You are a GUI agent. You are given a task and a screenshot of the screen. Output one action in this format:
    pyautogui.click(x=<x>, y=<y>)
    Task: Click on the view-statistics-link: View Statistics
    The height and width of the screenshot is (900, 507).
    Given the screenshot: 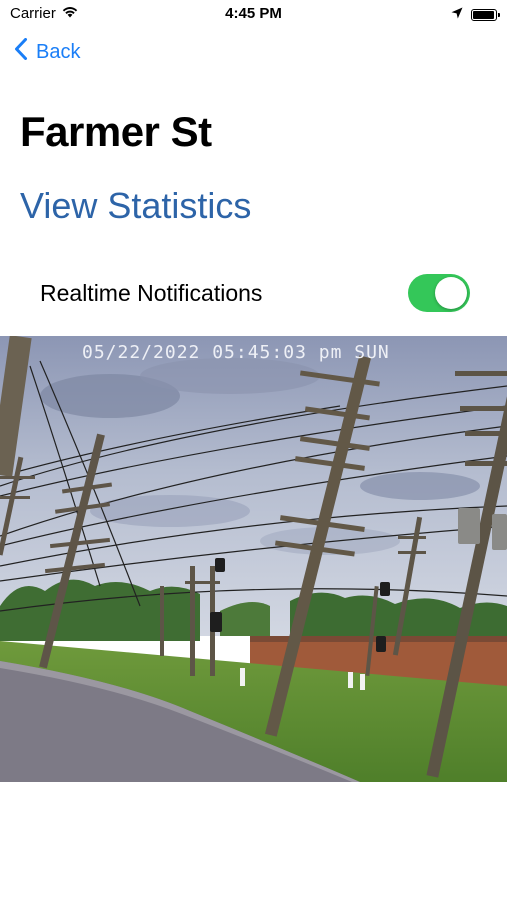 What is the action you would take?
    pyautogui.click(x=135, y=206)
    